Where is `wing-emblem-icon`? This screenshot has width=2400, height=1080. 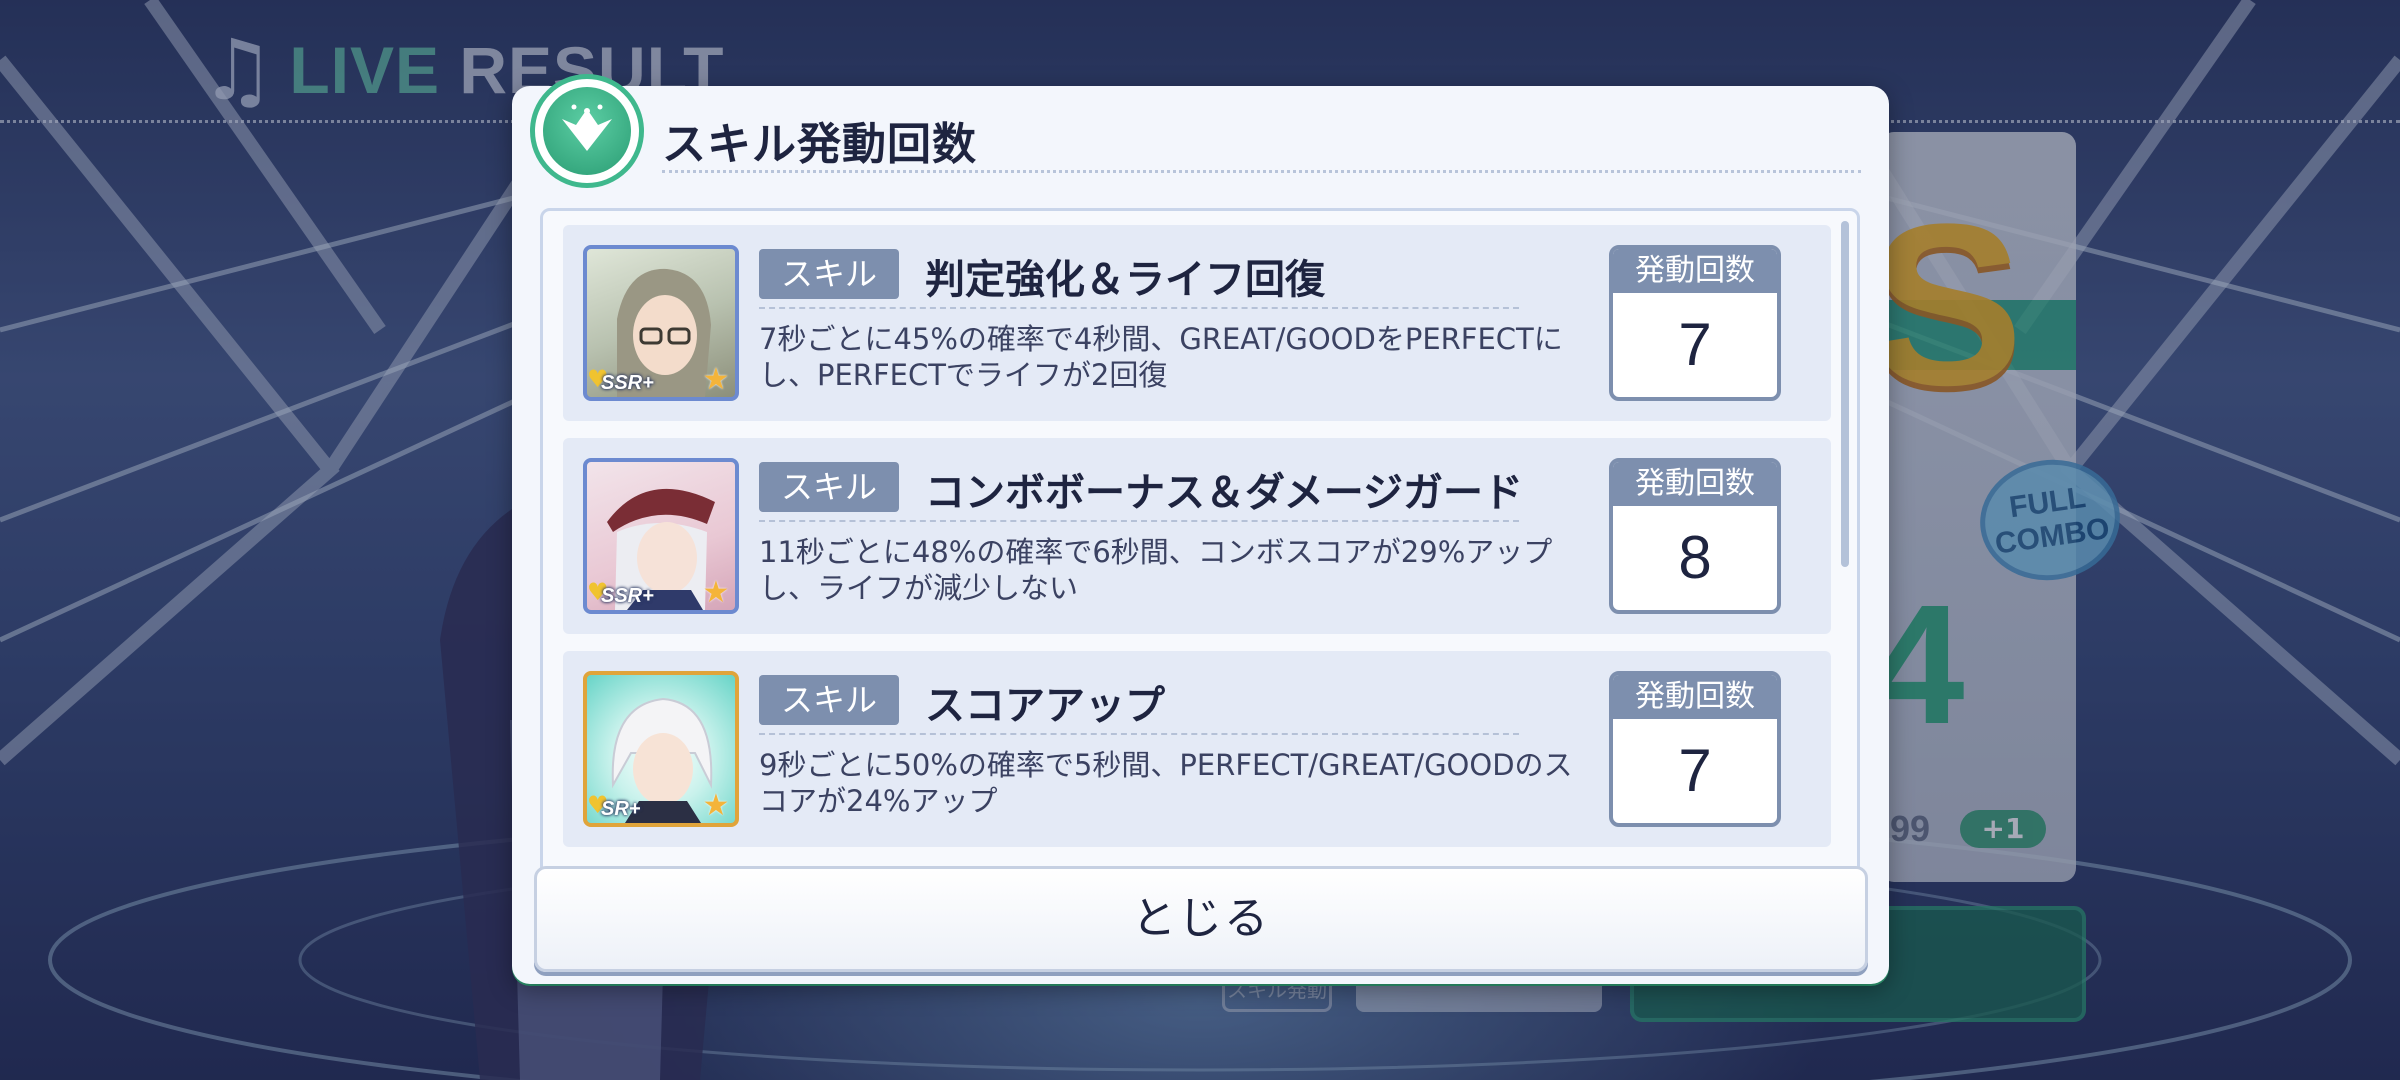 wing-emblem-icon is located at coordinates (587, 131).